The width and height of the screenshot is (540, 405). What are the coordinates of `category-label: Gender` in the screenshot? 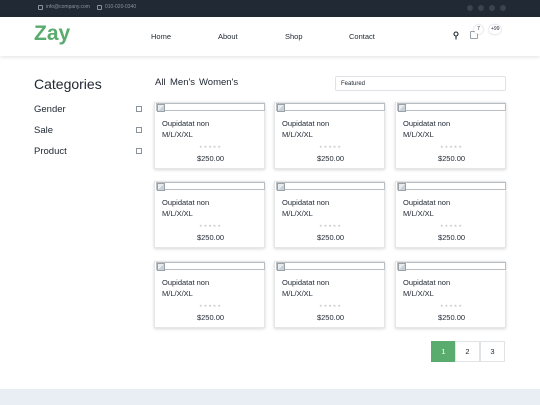 It's located at (50, 109).